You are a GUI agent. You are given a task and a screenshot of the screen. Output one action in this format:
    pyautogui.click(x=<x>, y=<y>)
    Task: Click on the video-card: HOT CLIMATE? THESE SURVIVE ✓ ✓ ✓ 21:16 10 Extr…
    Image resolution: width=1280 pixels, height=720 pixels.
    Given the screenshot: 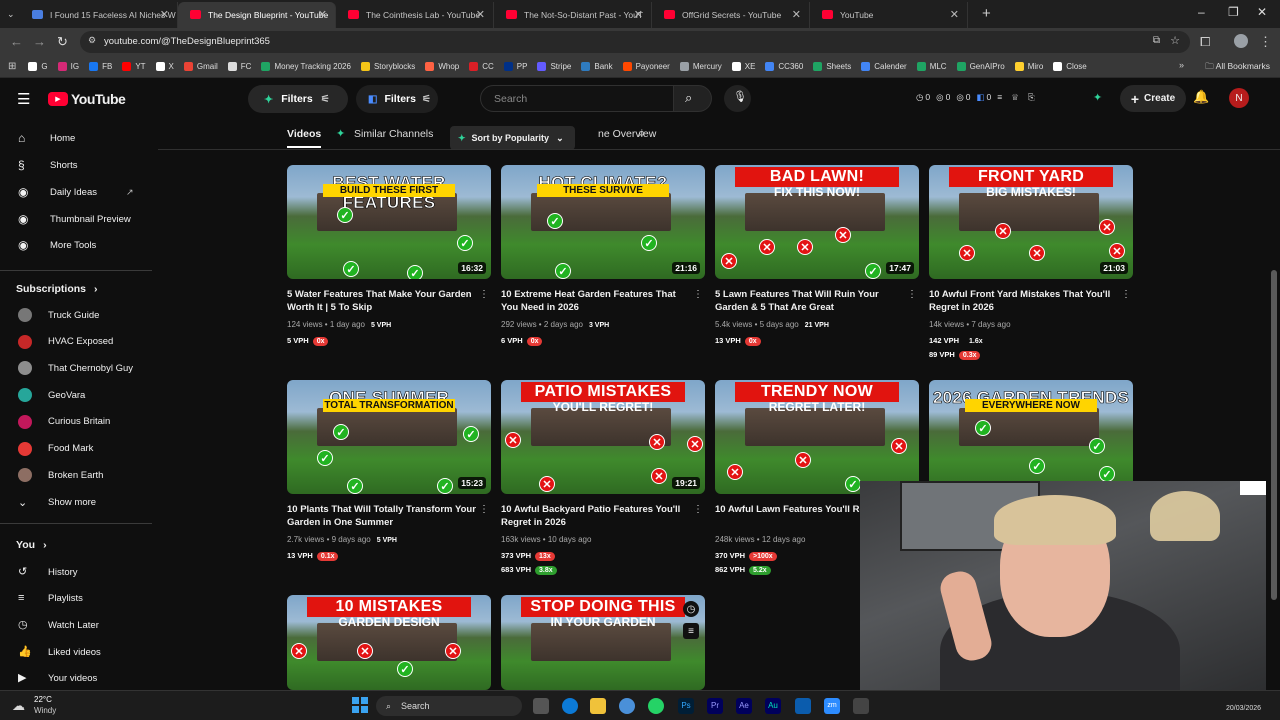 What is the action you would take?
    pyautogui.click(x=603, y=260)
    